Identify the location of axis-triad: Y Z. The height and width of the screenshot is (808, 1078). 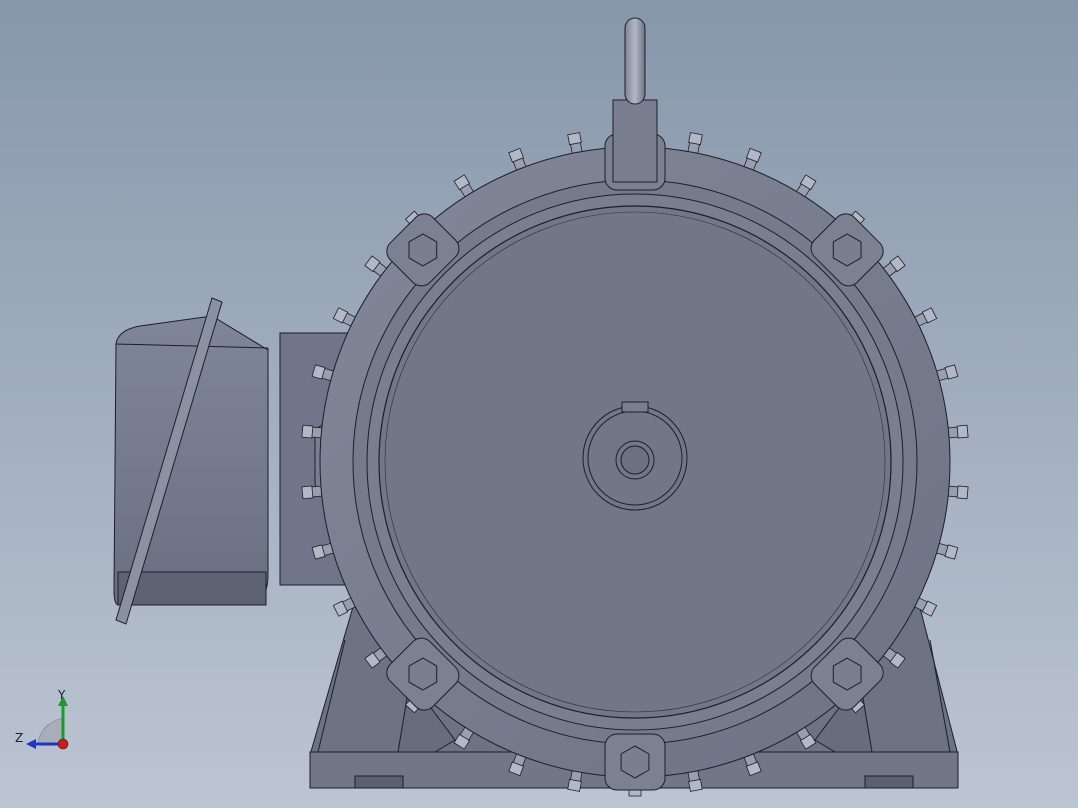
(45, 721).